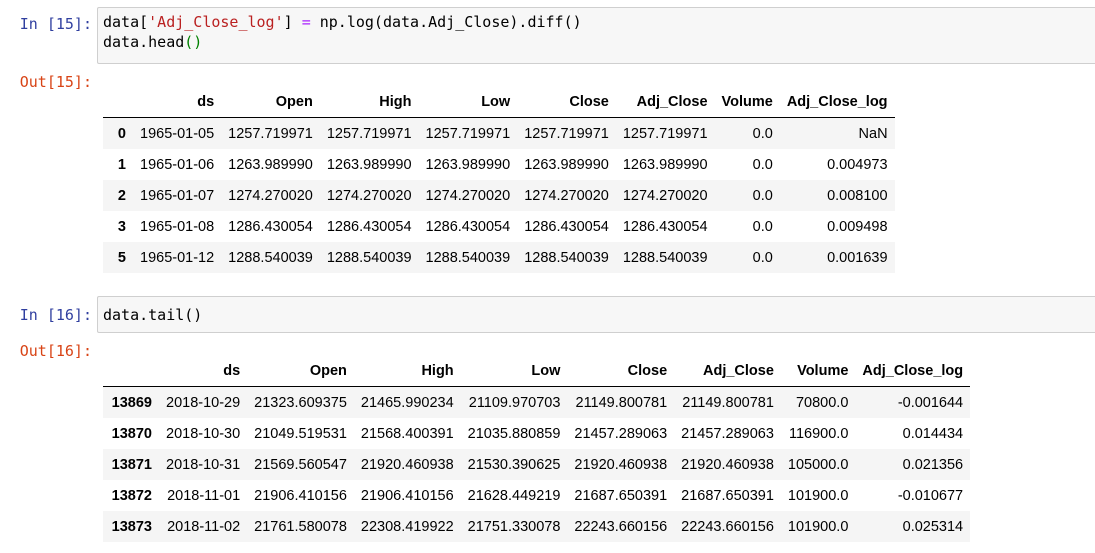 The image size is (1095, 553). I want to click on table-cell: 2018-10-29, so click(203, 402).